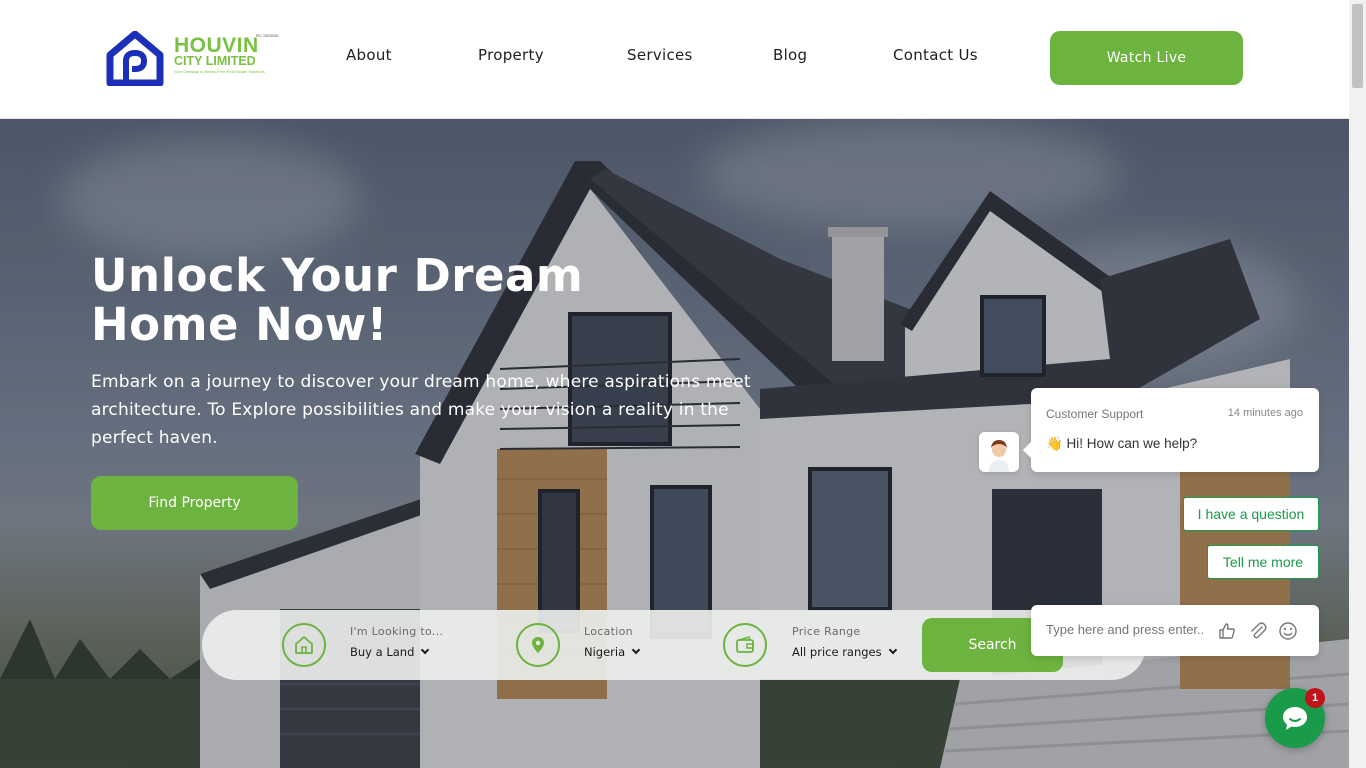 Image resolution: width=1366 pixels, height=768 pixels. Describe the element at coordinates (538, 645) in the screenshot. I see `location-pin-icon` at that location.